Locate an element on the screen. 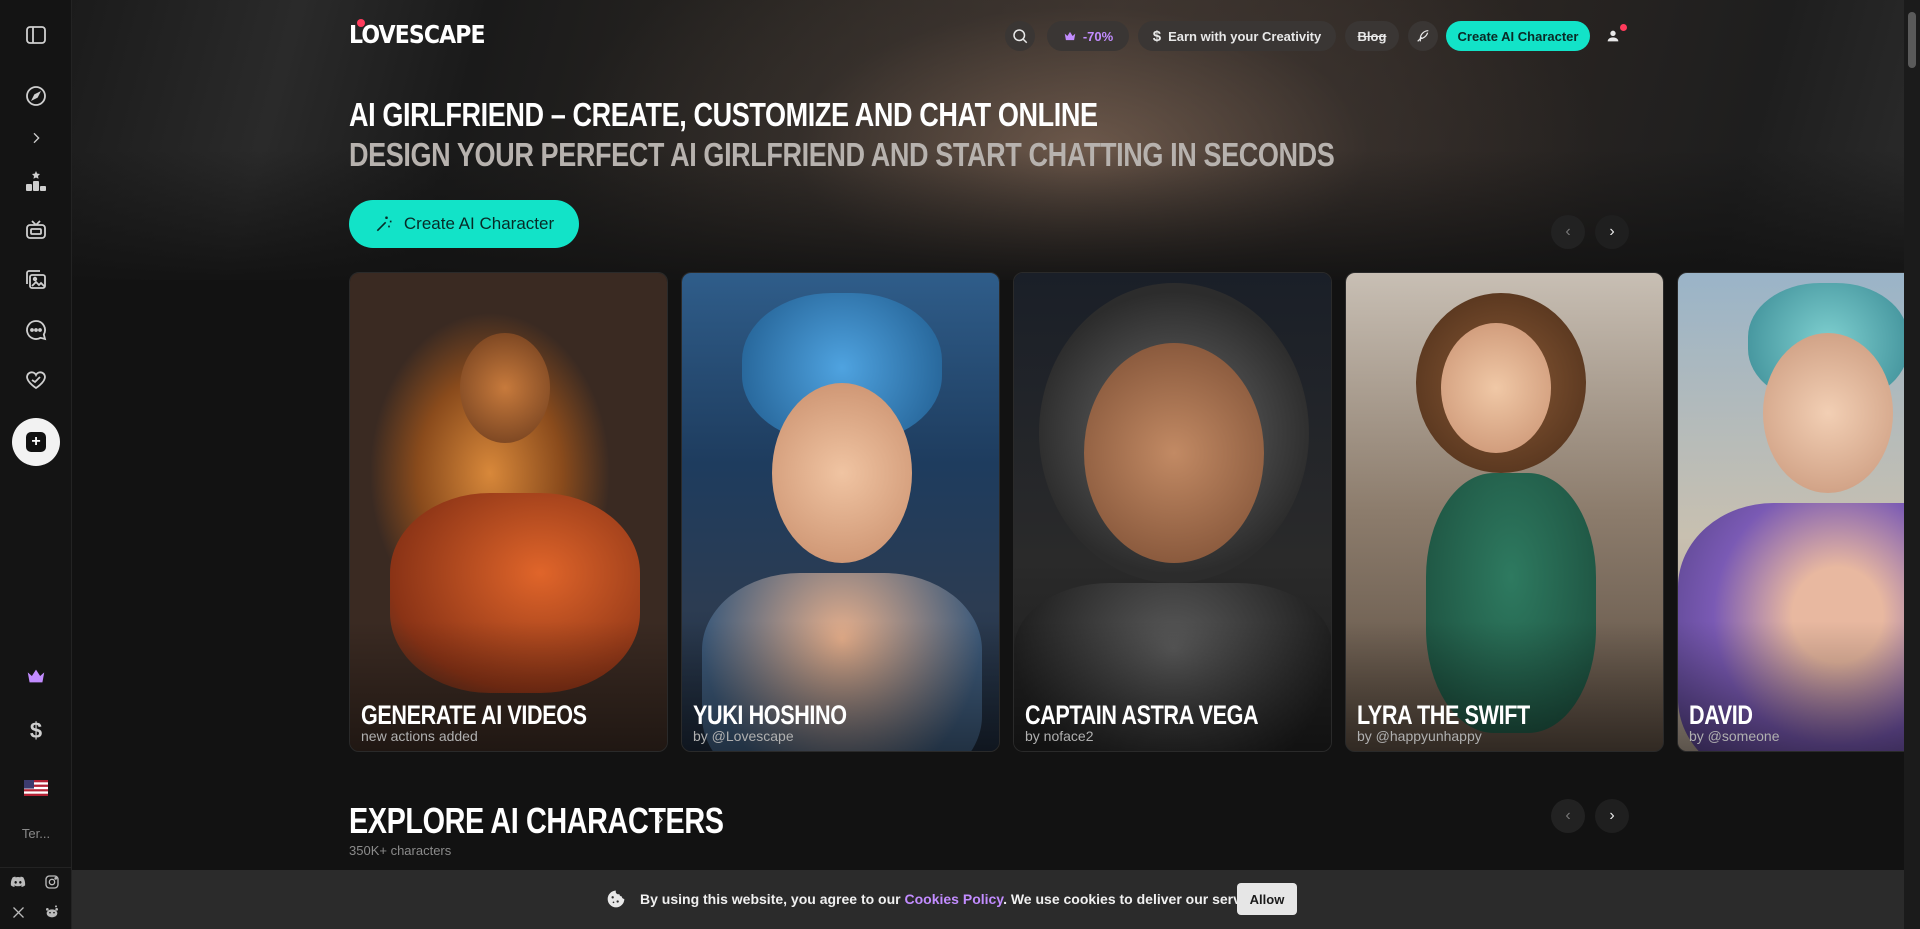 This screenshot has width=1920, height=929. scrollbar is located at coordinates (1912, 464).